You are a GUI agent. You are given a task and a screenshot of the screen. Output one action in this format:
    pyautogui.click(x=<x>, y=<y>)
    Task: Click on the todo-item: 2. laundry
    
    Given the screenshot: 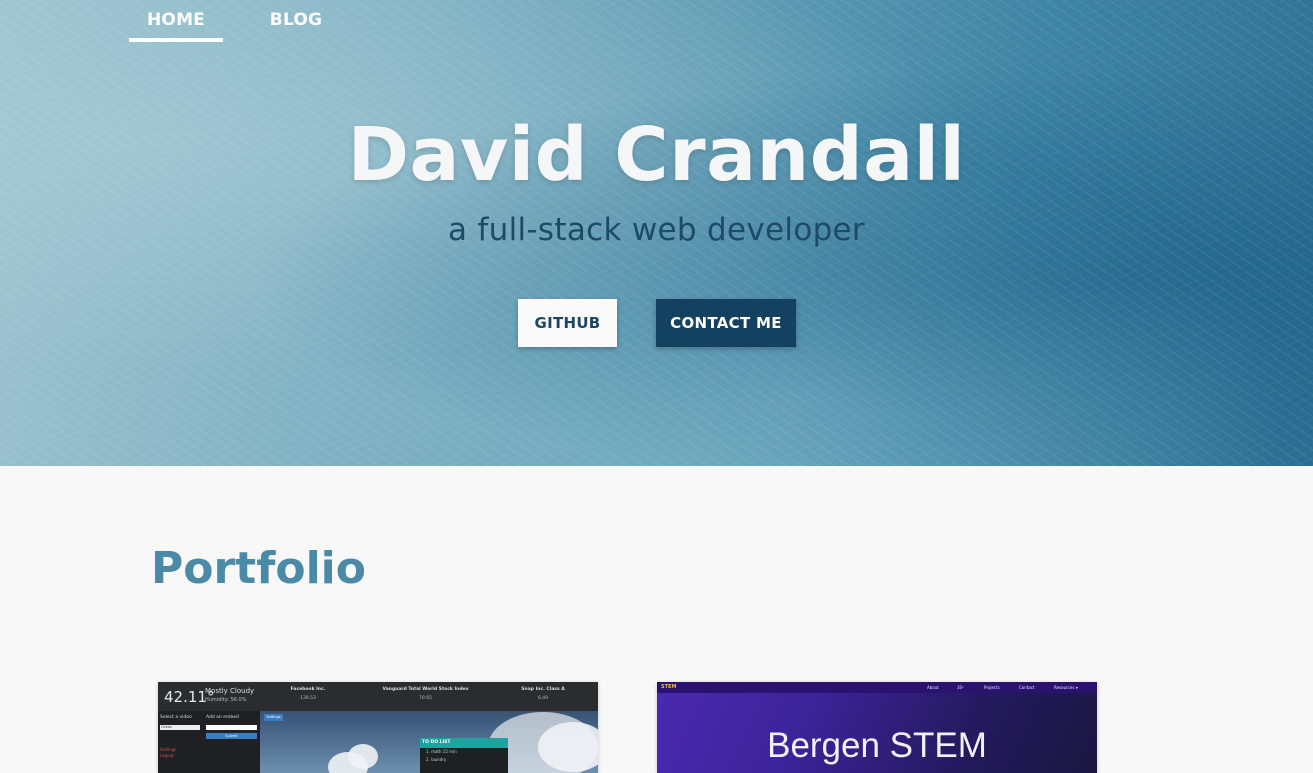 What is the action you would take?
    pyautogui.click(x=464, y=760)
    